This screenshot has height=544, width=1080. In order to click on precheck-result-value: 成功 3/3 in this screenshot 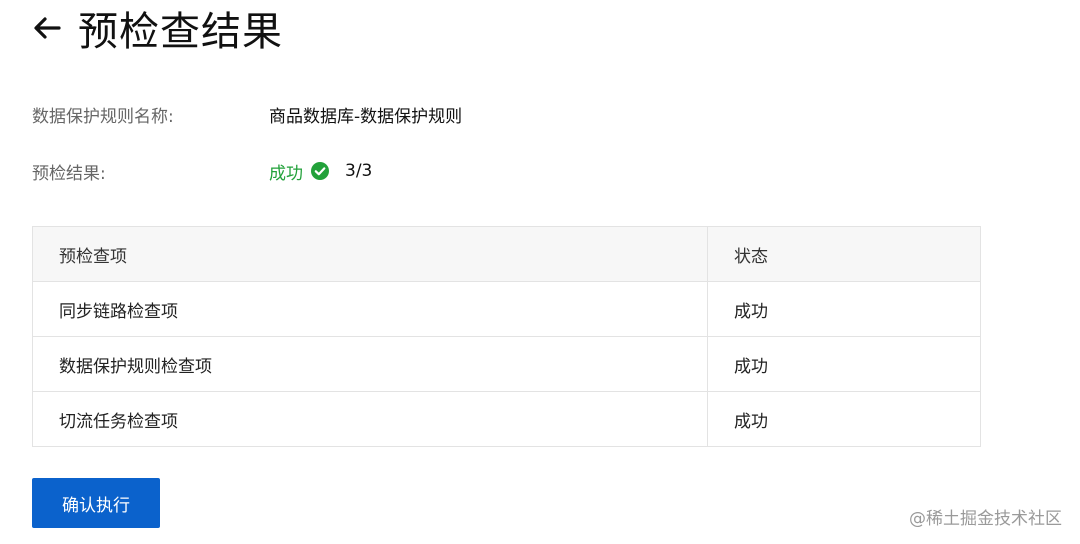, I will do `click(320, 171)`.